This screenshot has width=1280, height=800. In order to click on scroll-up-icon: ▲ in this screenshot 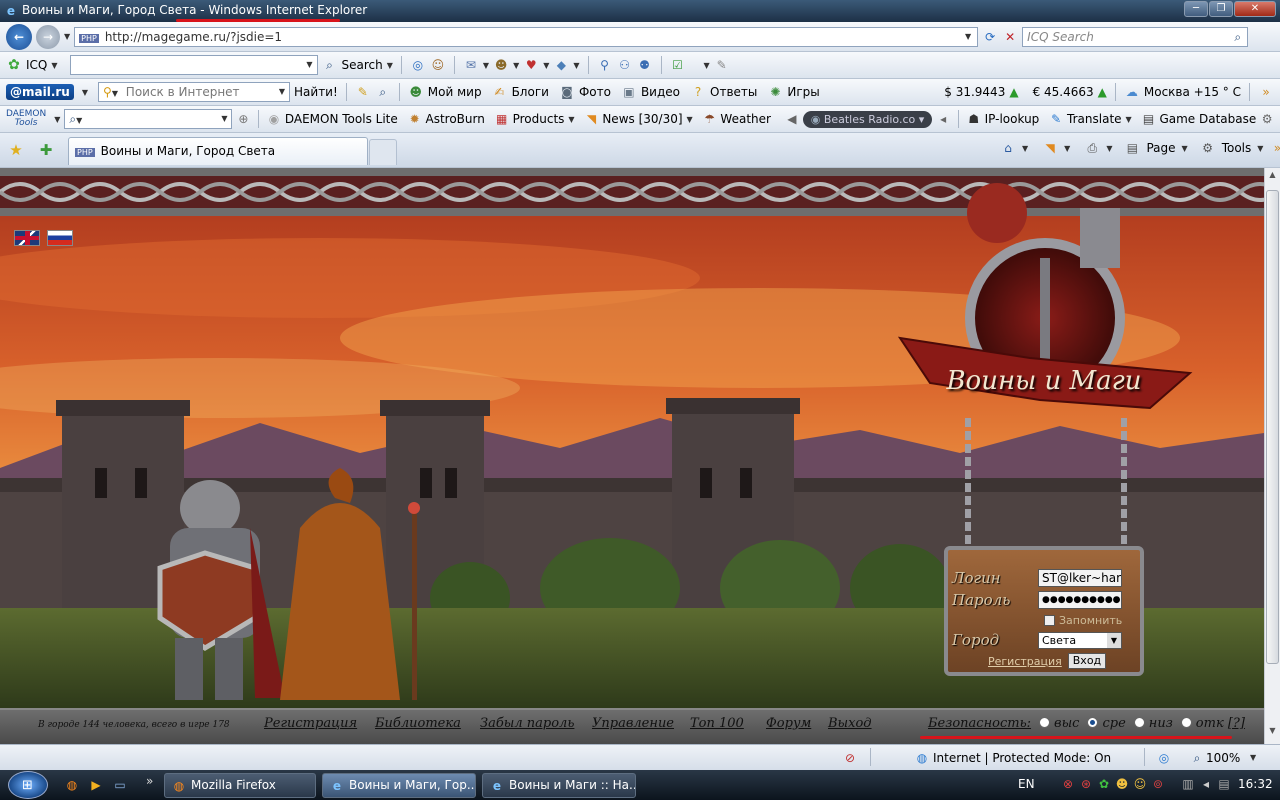, I will do `click(1272, 177)`.